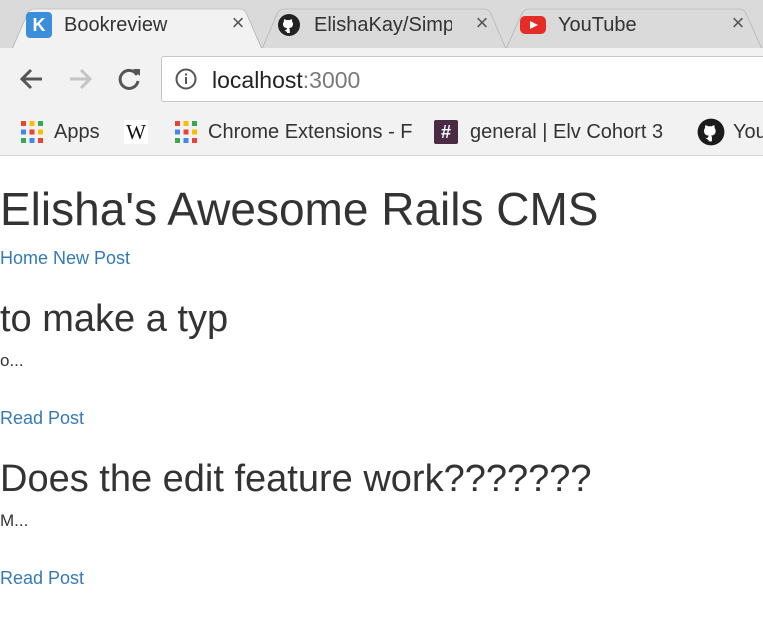 This screenshot has width=763, height=627. What do you see at coordinates (77, 131) in the screenshot?
I see `bookmark-label: Apps` at bounding box center [77, 131].